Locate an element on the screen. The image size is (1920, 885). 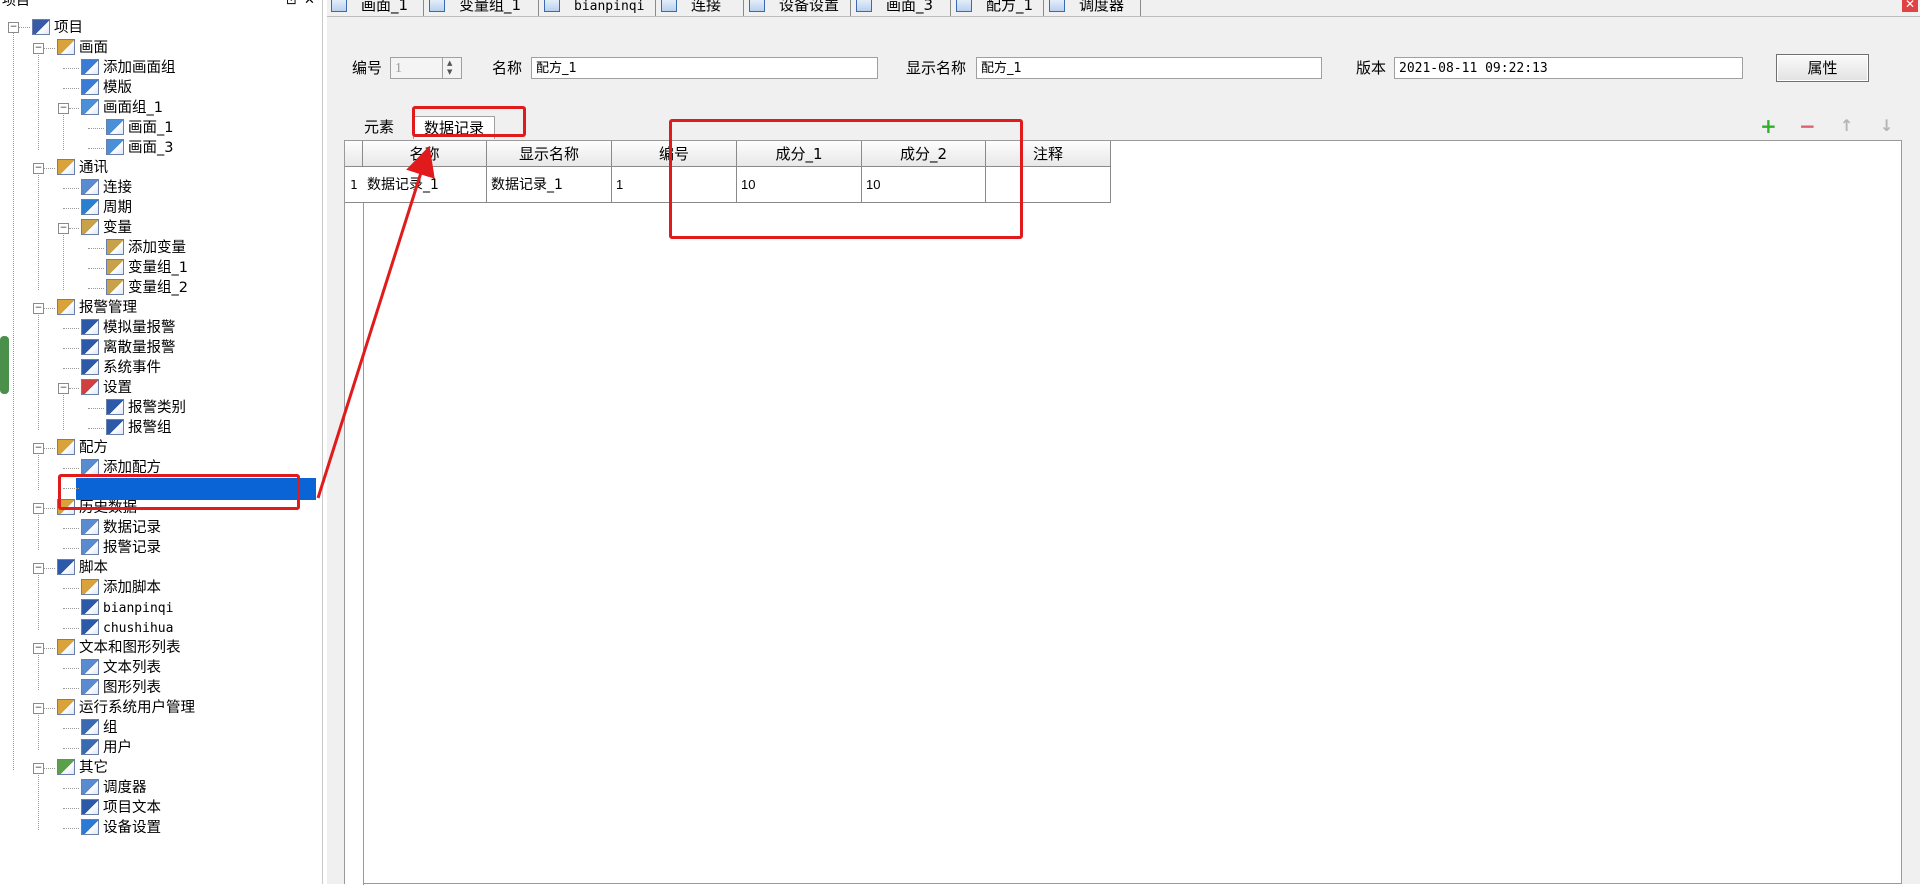
column-header: 显示名称 is located at coordinates (549, 154).